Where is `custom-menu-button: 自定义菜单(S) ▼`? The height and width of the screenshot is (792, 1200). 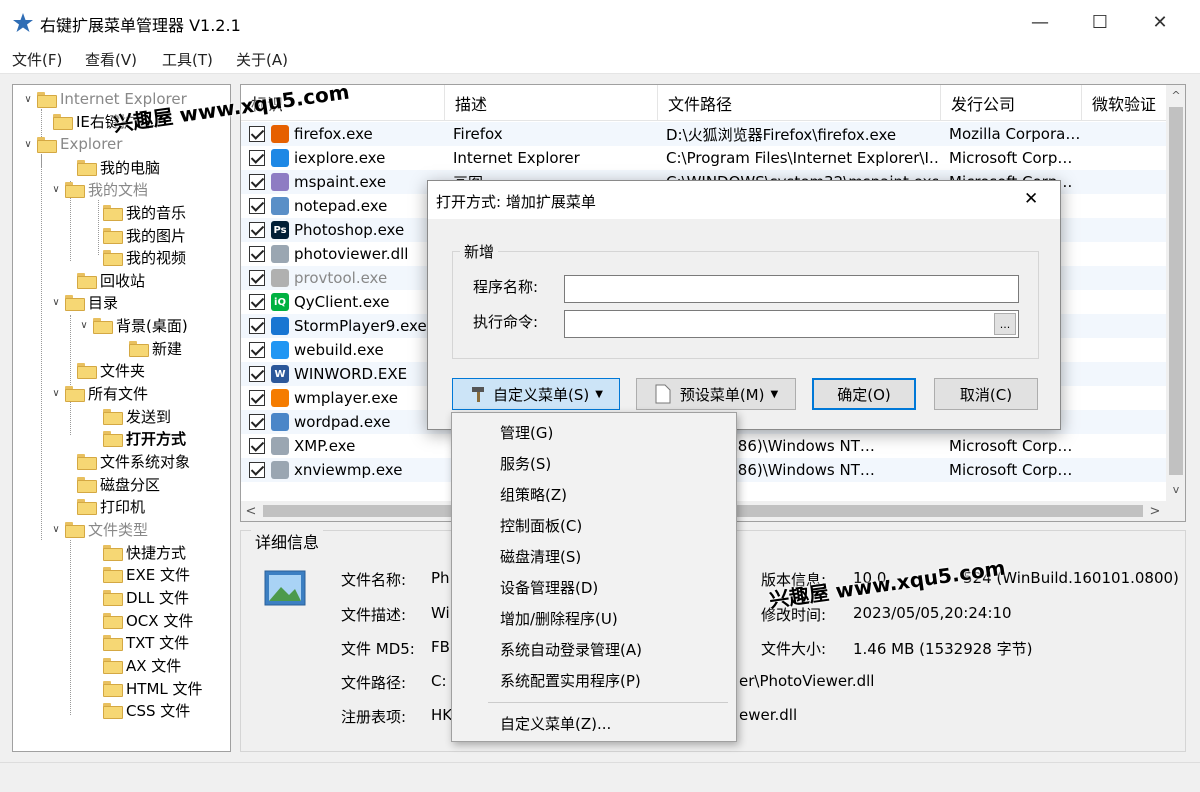 custom-menu-button: 自定义菜单(S) ▼ is located at coordinates (536, 394).